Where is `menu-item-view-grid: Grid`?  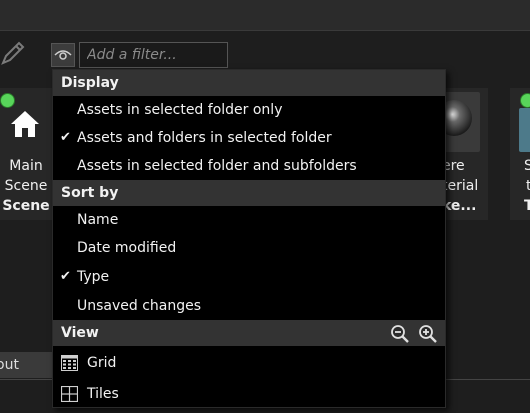 menu-item-view-grid: Grid is located at coordinates (249, 363).